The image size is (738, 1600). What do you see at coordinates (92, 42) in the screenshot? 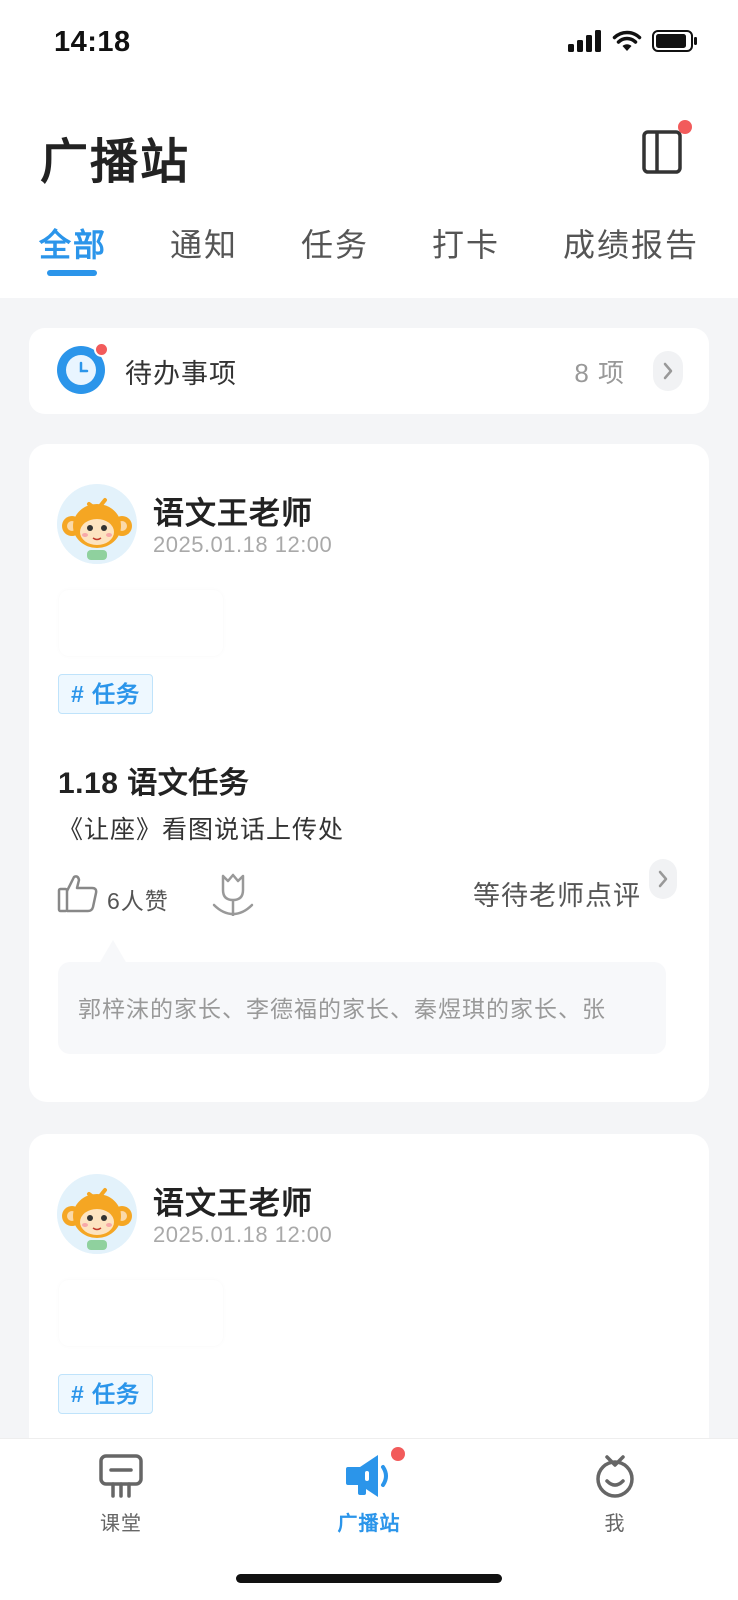
I see `status-time: 14:18` at bounding box center [92, 42].